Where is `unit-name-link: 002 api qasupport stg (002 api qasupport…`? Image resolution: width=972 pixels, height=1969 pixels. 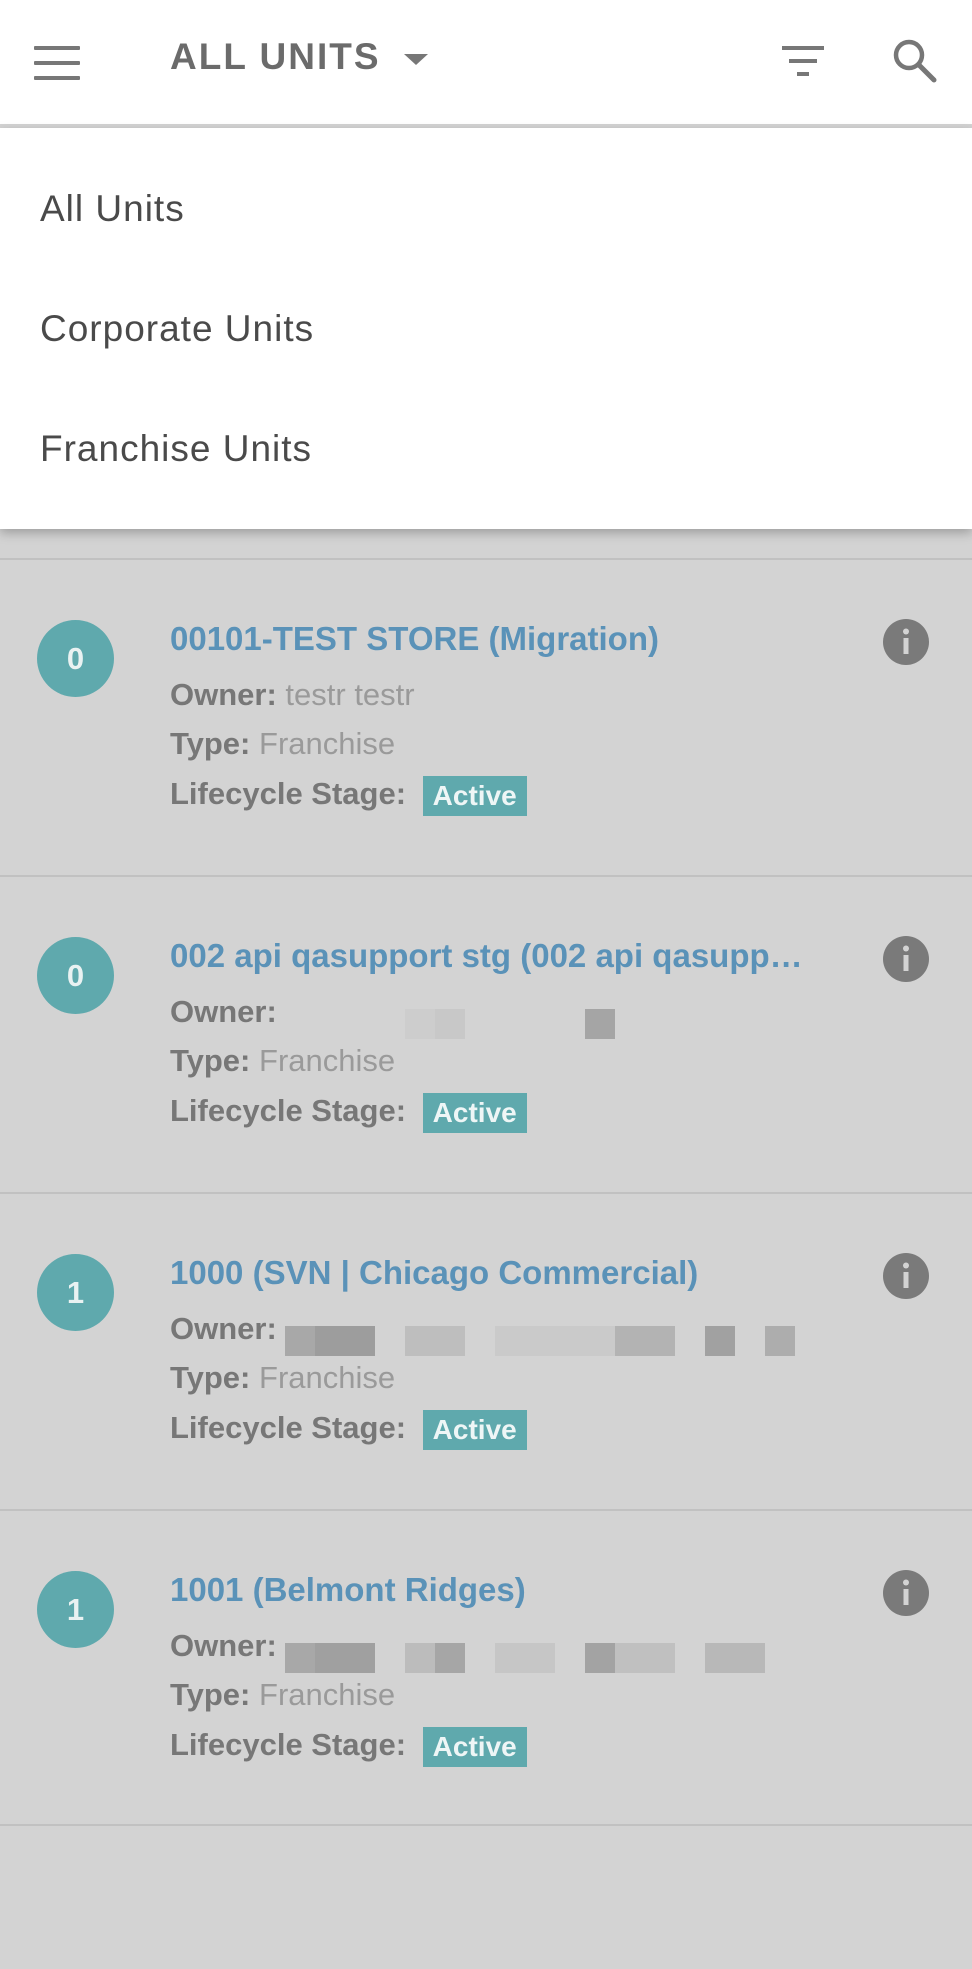
unit-name-link: 002 api qasupport stg (002 api qasupport… is located at coordinates (495, 956).